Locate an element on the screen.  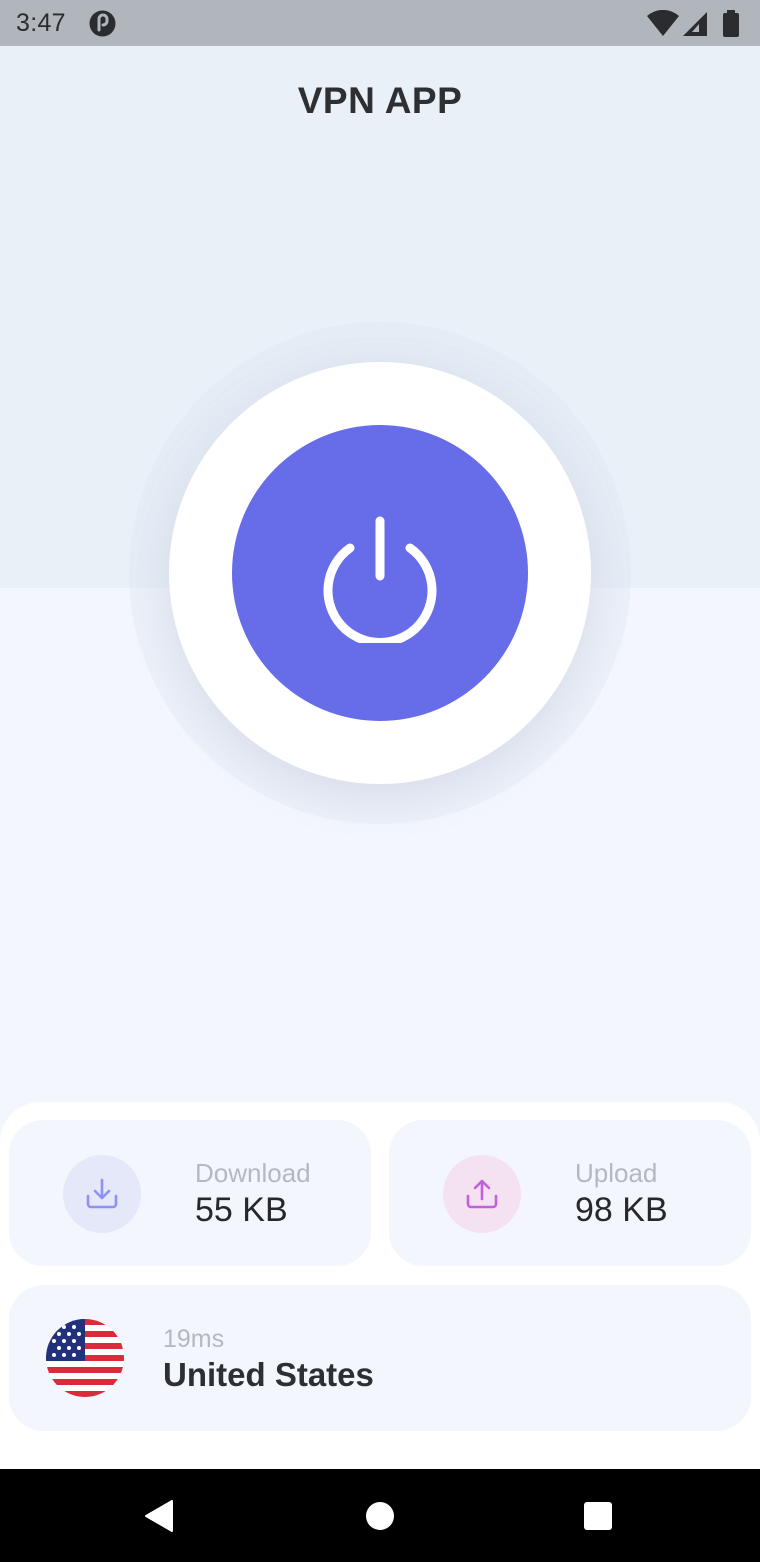
us-flag-icon is located at coordinates (85, 1358).